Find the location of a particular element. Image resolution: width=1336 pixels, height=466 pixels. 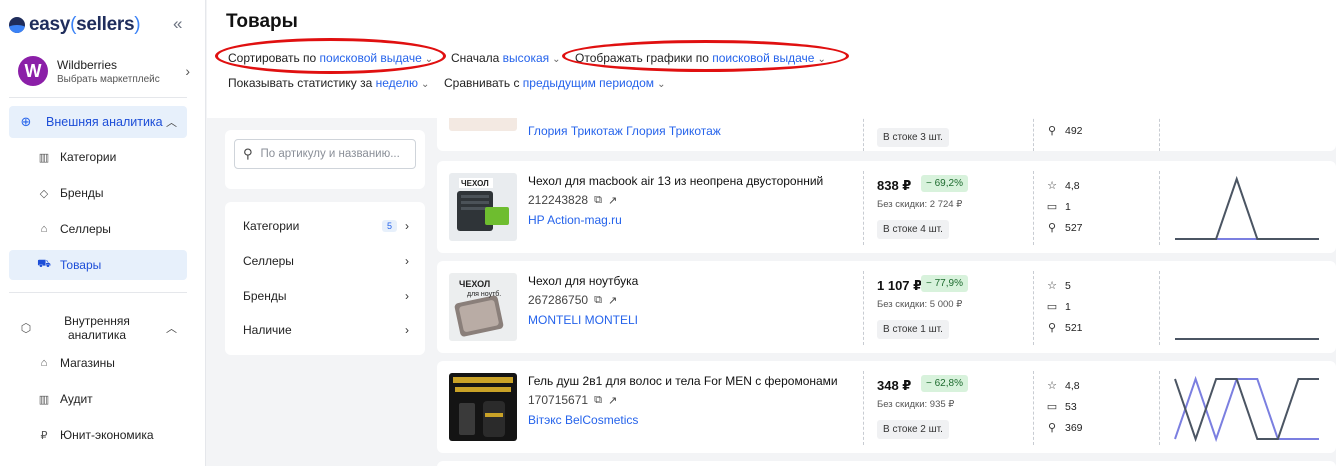

sidebar-item-categories: ▥ Категории is located at coordinates (98, 157).